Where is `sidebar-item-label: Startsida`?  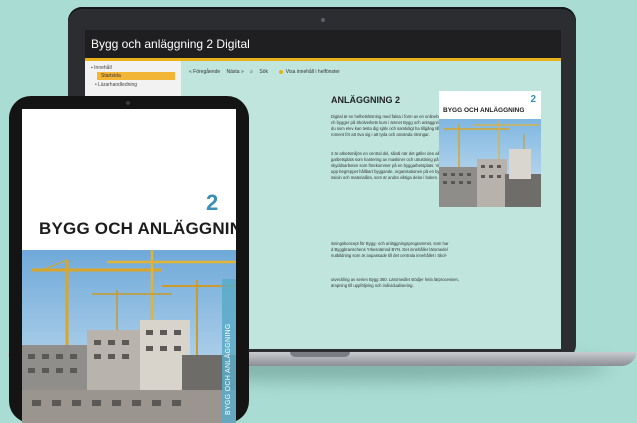 sidebar-item-label: Startsida is located at coordinates (111, 76).